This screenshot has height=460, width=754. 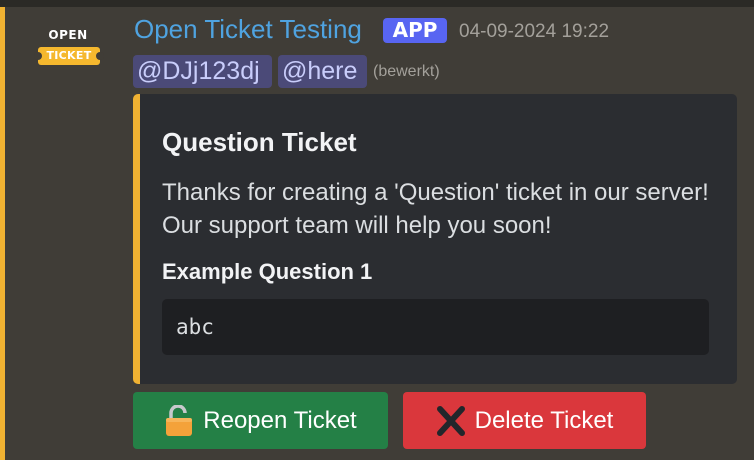 What do you see at coordinates (267, 271) in the screenshot?
I see `embed-field-name: Example Question 1` at bounding box center [267, 271].